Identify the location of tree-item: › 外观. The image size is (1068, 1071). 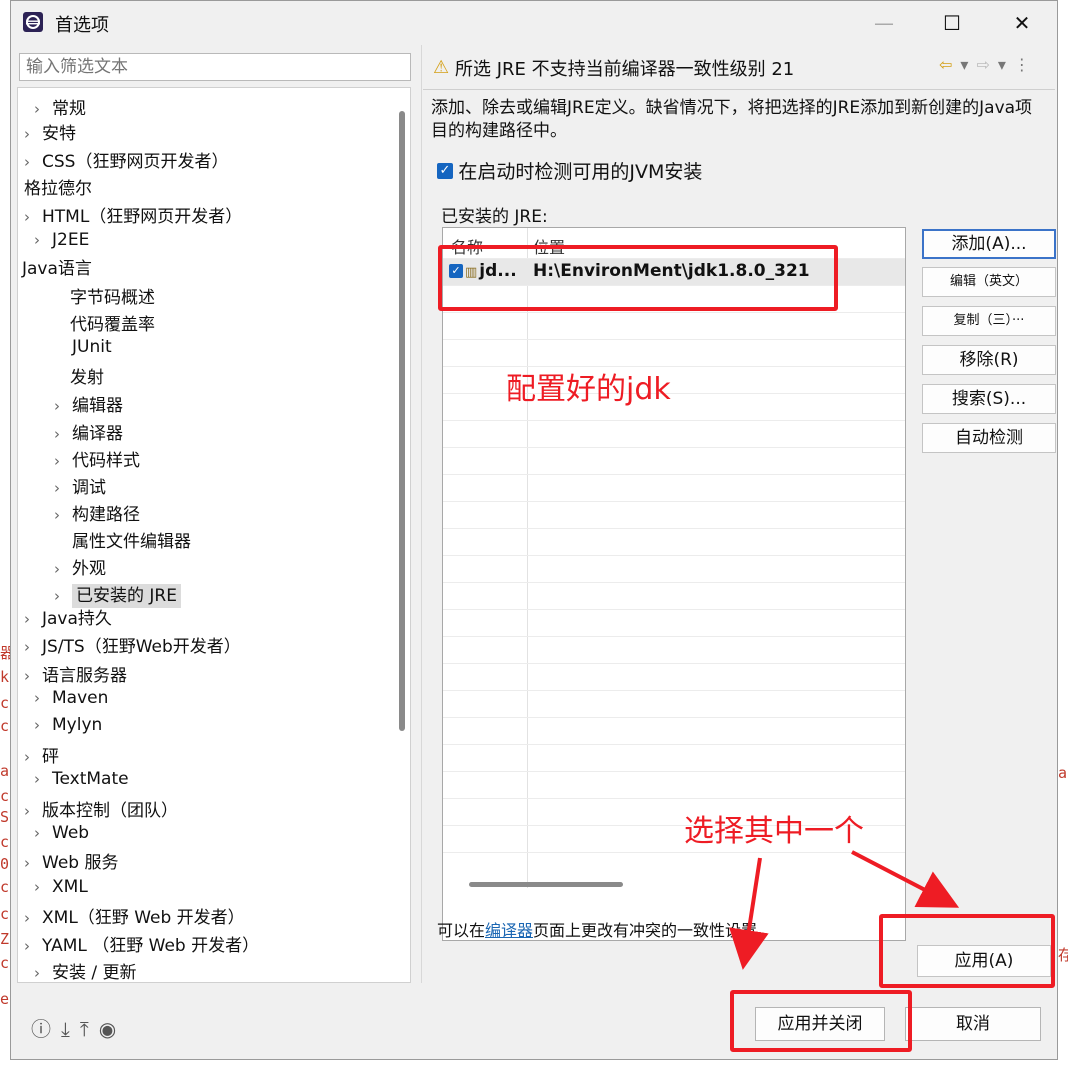
(80, 566).